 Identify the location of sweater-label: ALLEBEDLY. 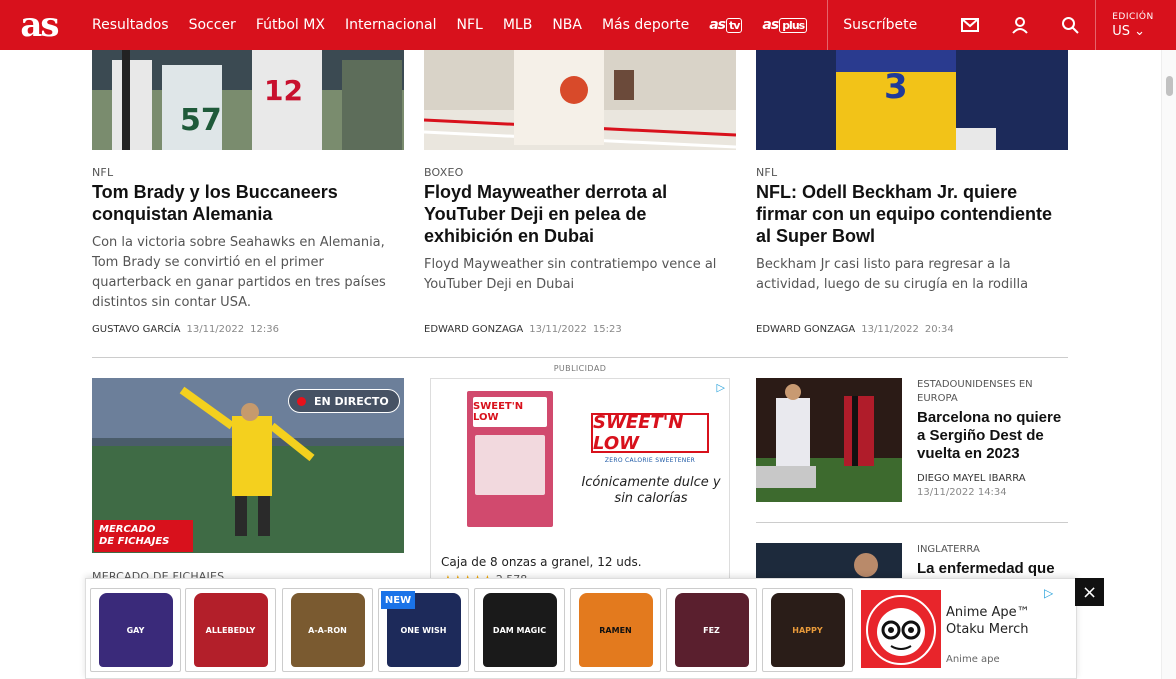
(230, 630).